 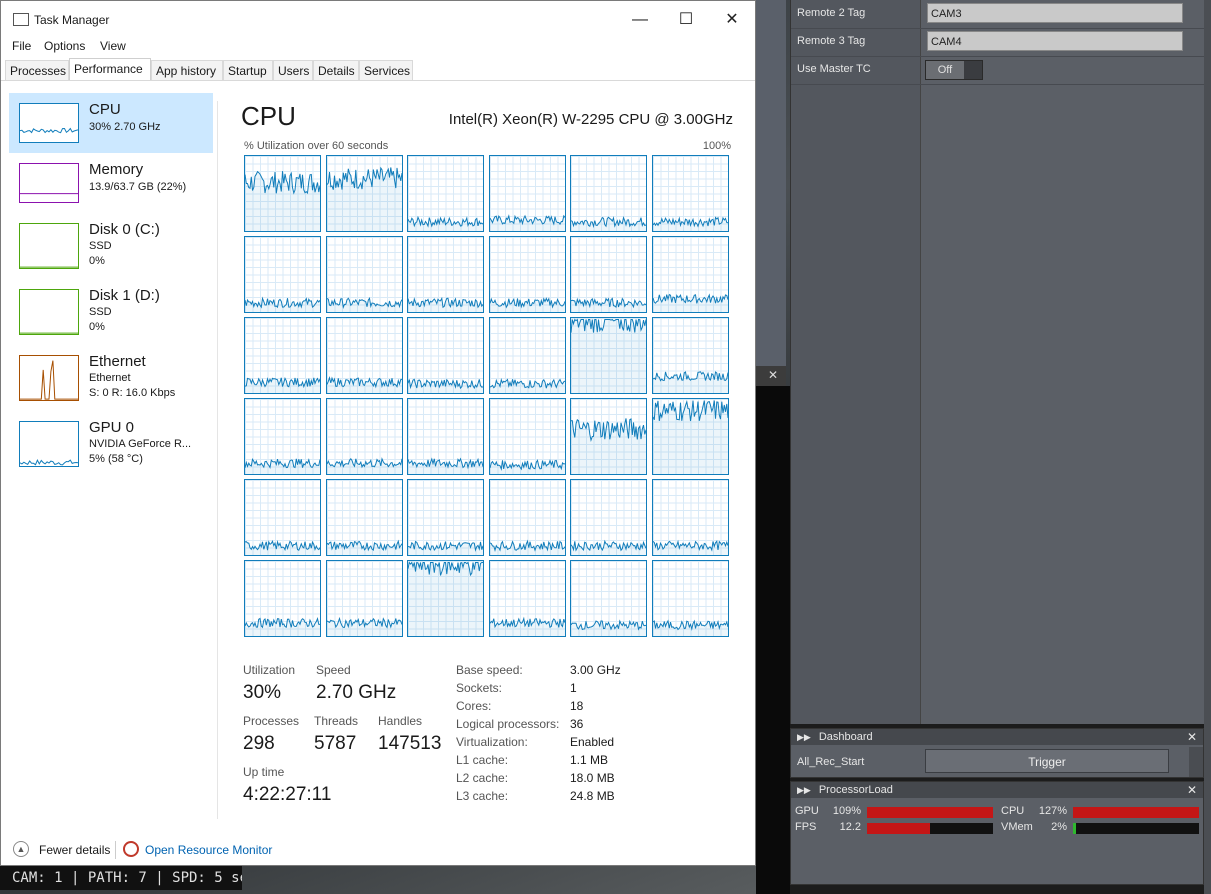 What do you see at coordinates (640, 20) in the screenshot?
I see `minimize-button: —` at bounding box center [640, 20].